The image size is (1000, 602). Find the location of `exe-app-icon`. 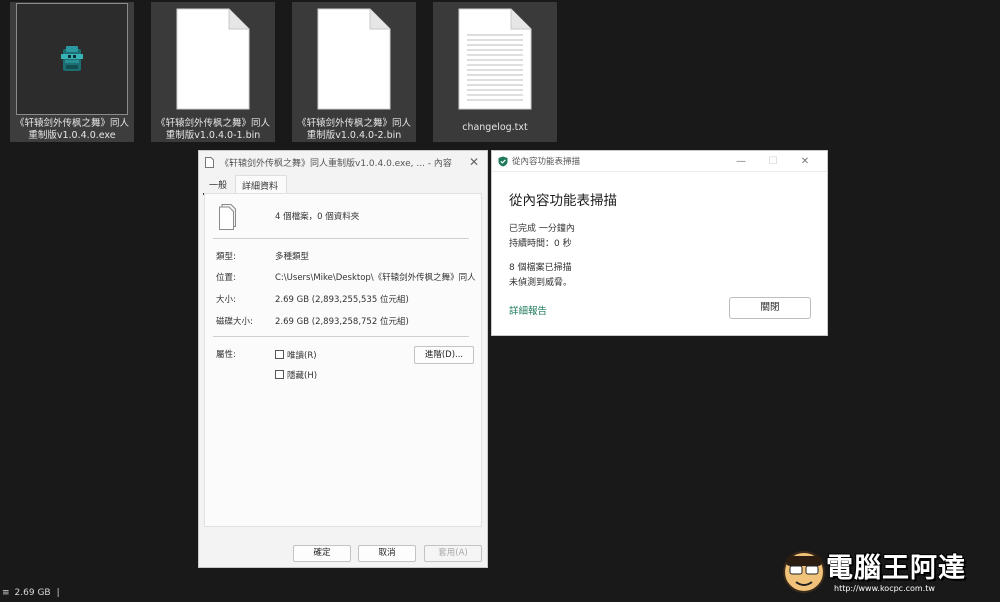

exe-app-icon is located at coordinates (72, 58).